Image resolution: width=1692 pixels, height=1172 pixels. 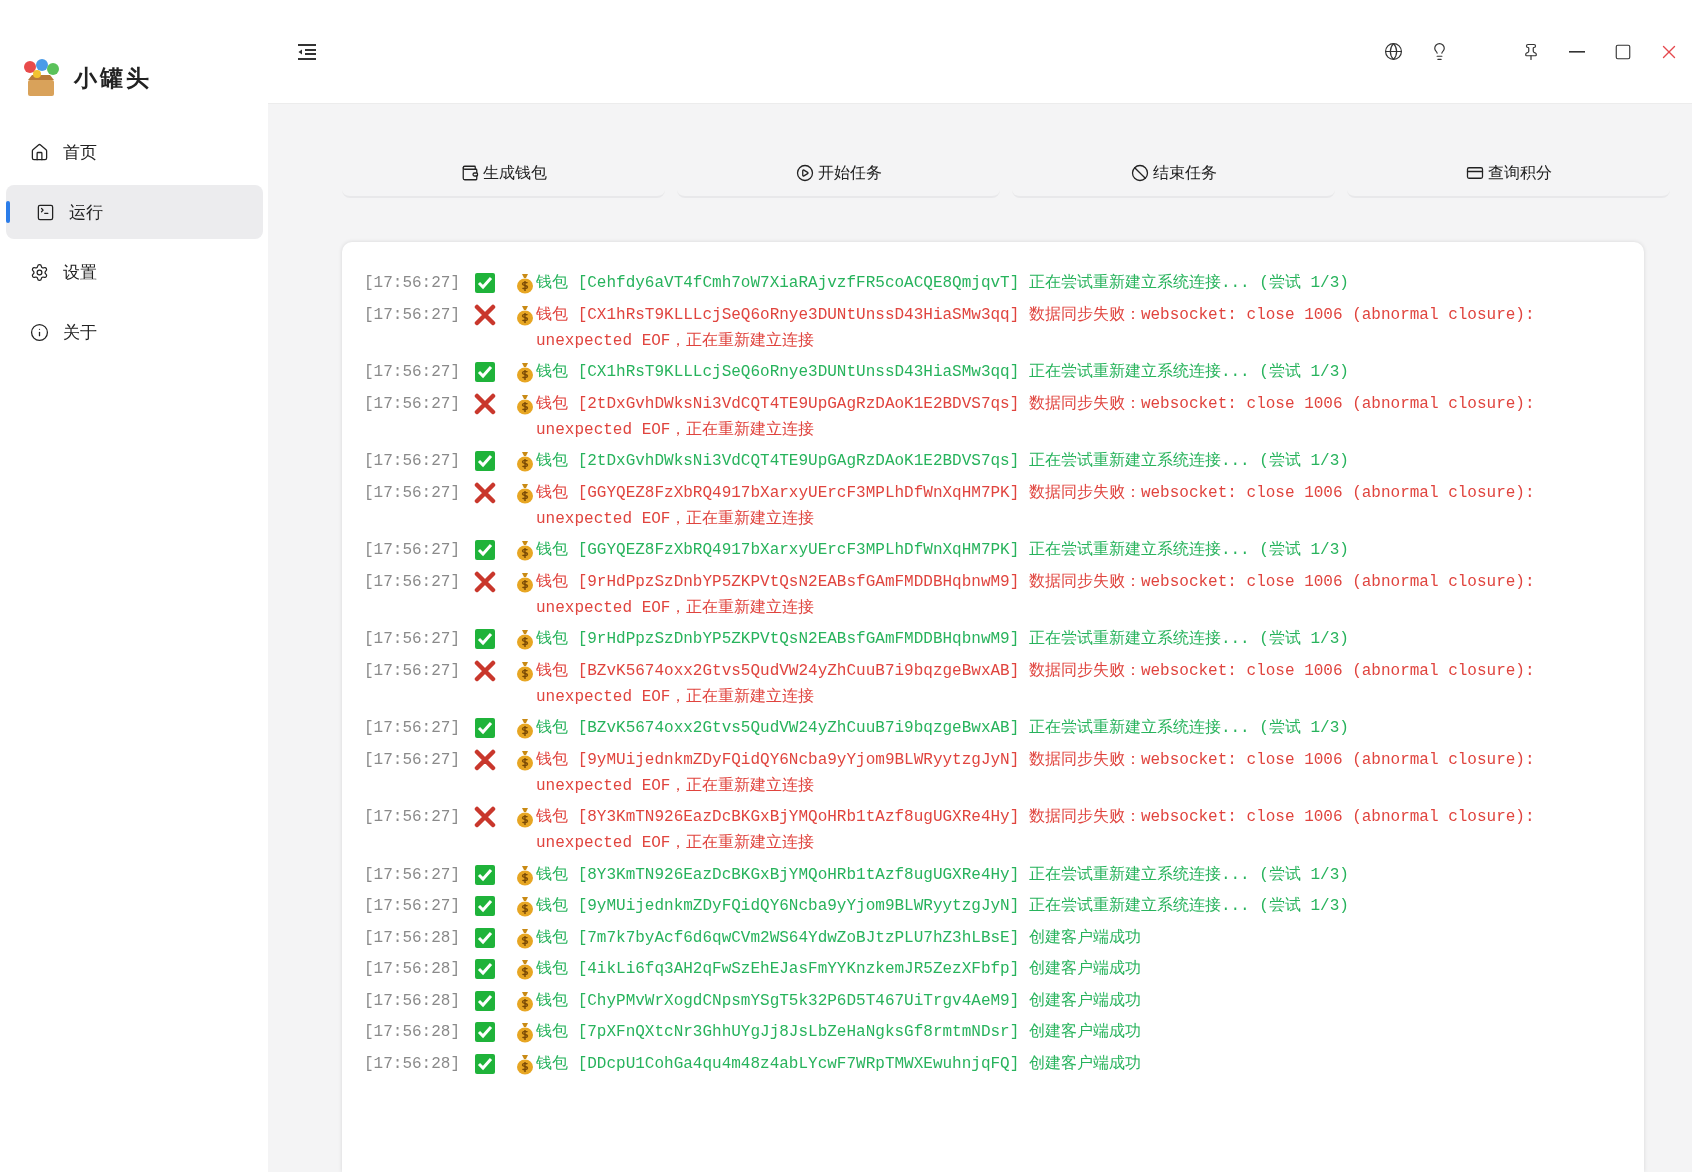 I want to click on log-entry: 钱包 [ChyPMvWrXogdCNpsmYSgT5k32P6D5T467UiTrgv4AeM9] 创建客户端成功, so click(x=838, y=1001).